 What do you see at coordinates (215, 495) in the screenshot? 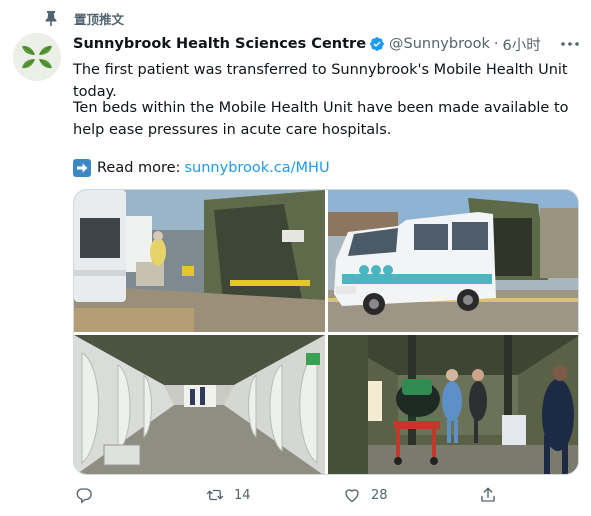
I see `retweet-icon` at bounding box center [215, 495].